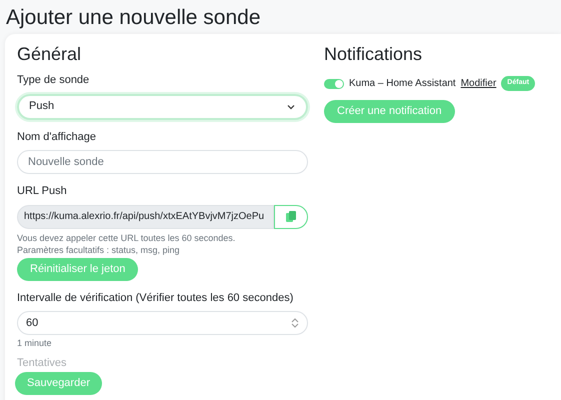 The image size is (561, 400). Describe the element at coordinates (98, 250) in the screenshot. I see `help-text: Paramètres facultatifs : status, msg, ping` at that location.